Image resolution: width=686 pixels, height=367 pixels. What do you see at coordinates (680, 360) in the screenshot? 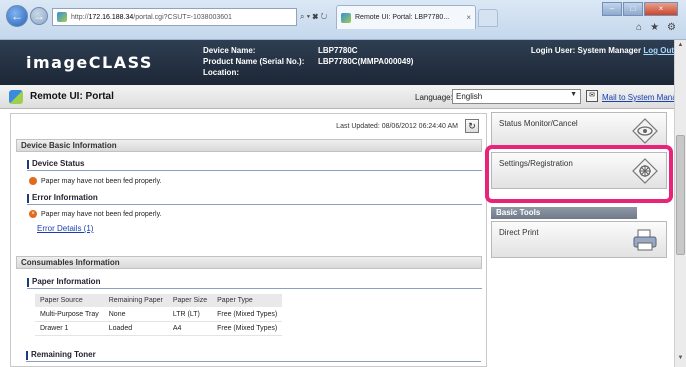
I see `scroll-down-icon: ▼` at bounding box center [680, 360].